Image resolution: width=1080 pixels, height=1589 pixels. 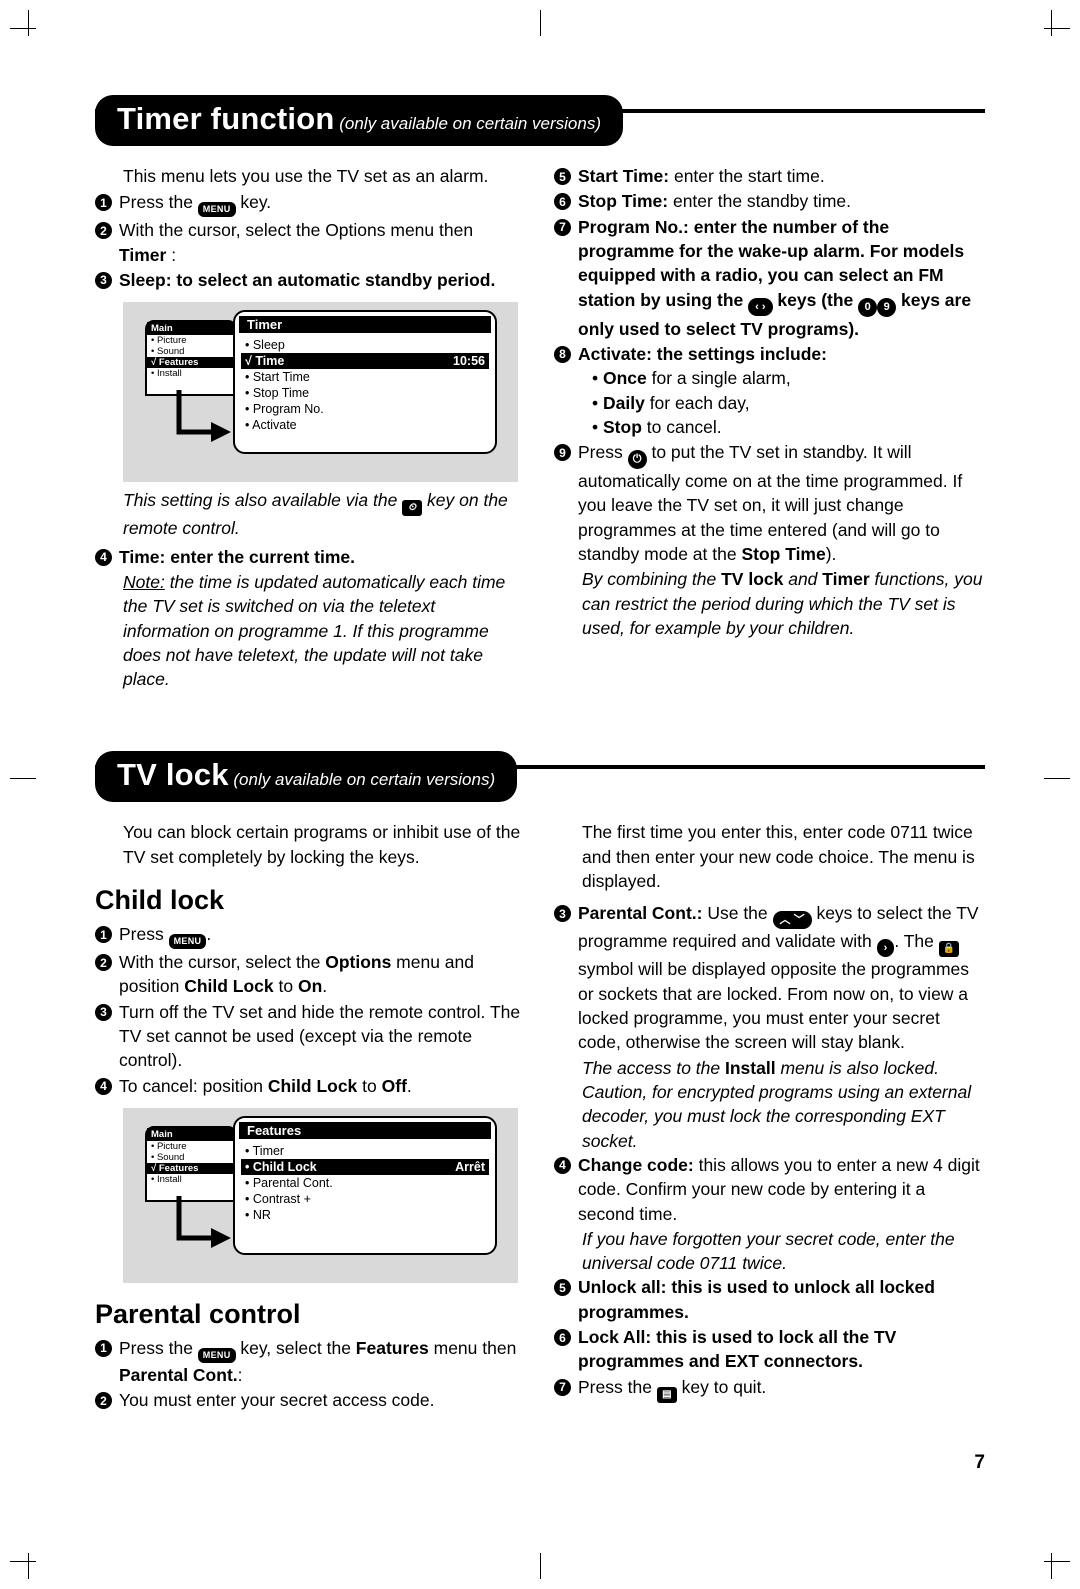 What do you see at coordinates (783, 554) in the screenshot?
I see `stop-time-bold: Stop Time` at bounding box center [783, 554].